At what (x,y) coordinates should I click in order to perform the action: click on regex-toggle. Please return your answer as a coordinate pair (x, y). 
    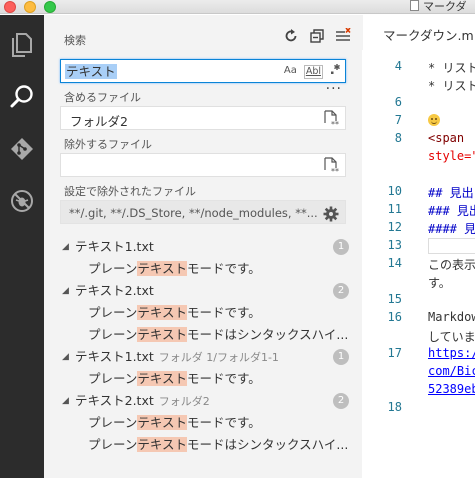
    Looking at the image, I should click on (335, 71).